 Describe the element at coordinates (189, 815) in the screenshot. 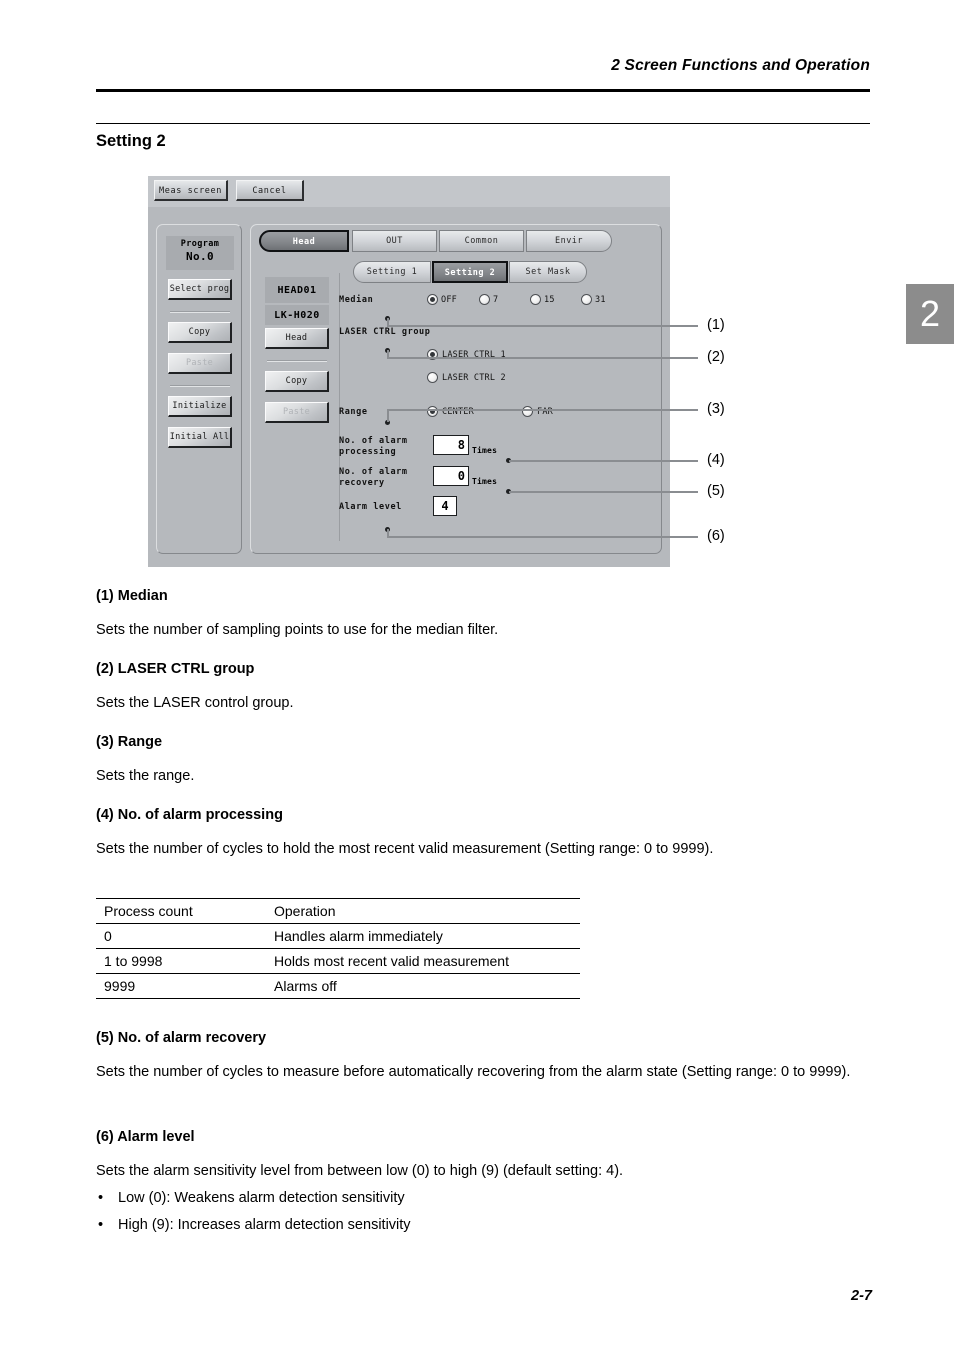

I see `heading-4: (4) No. of alarm processing` at that location.